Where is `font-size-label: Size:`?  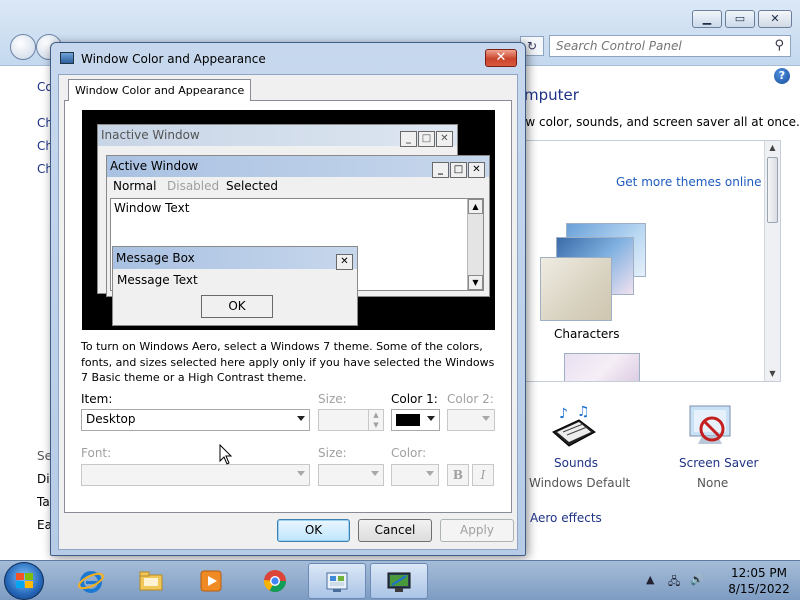
font-size-label: Size: is located at coordinates (332, 453).